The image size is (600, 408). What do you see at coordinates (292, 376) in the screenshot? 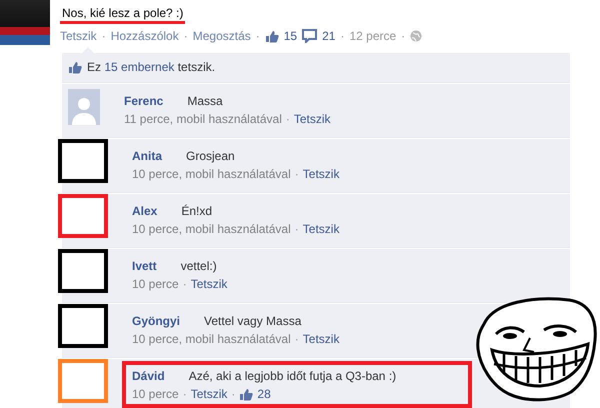
I see `comment-text: Azé, aki a legjobb időt futja a Q3-ban :)` at bounding box center [292, 376].